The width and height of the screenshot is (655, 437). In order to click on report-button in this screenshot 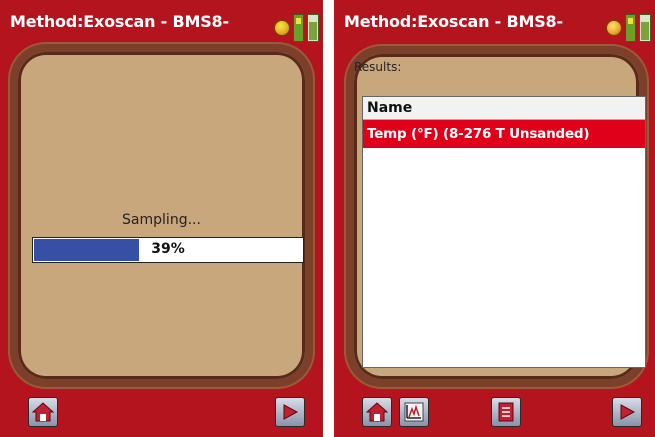, I will do `click(506, 412)`.